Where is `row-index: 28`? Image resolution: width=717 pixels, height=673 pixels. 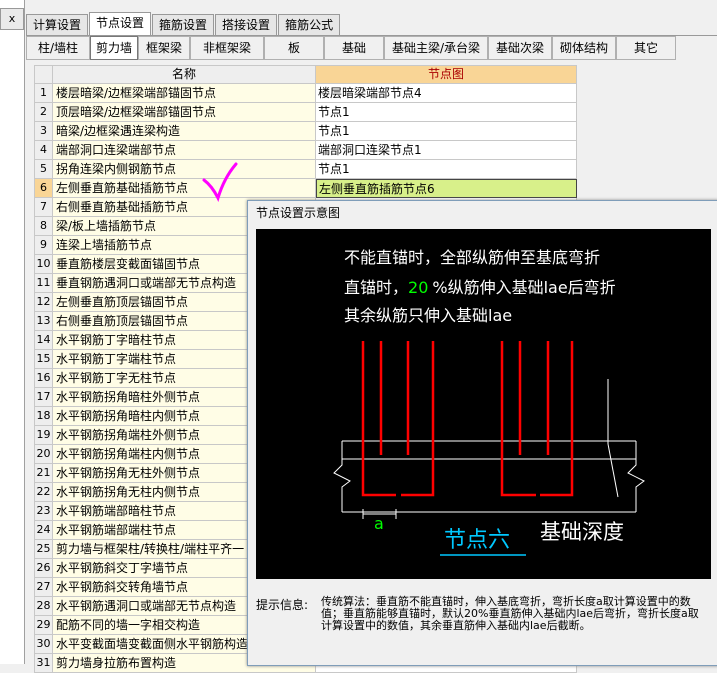 row-index: 28 is located at coordinates (43, 606).